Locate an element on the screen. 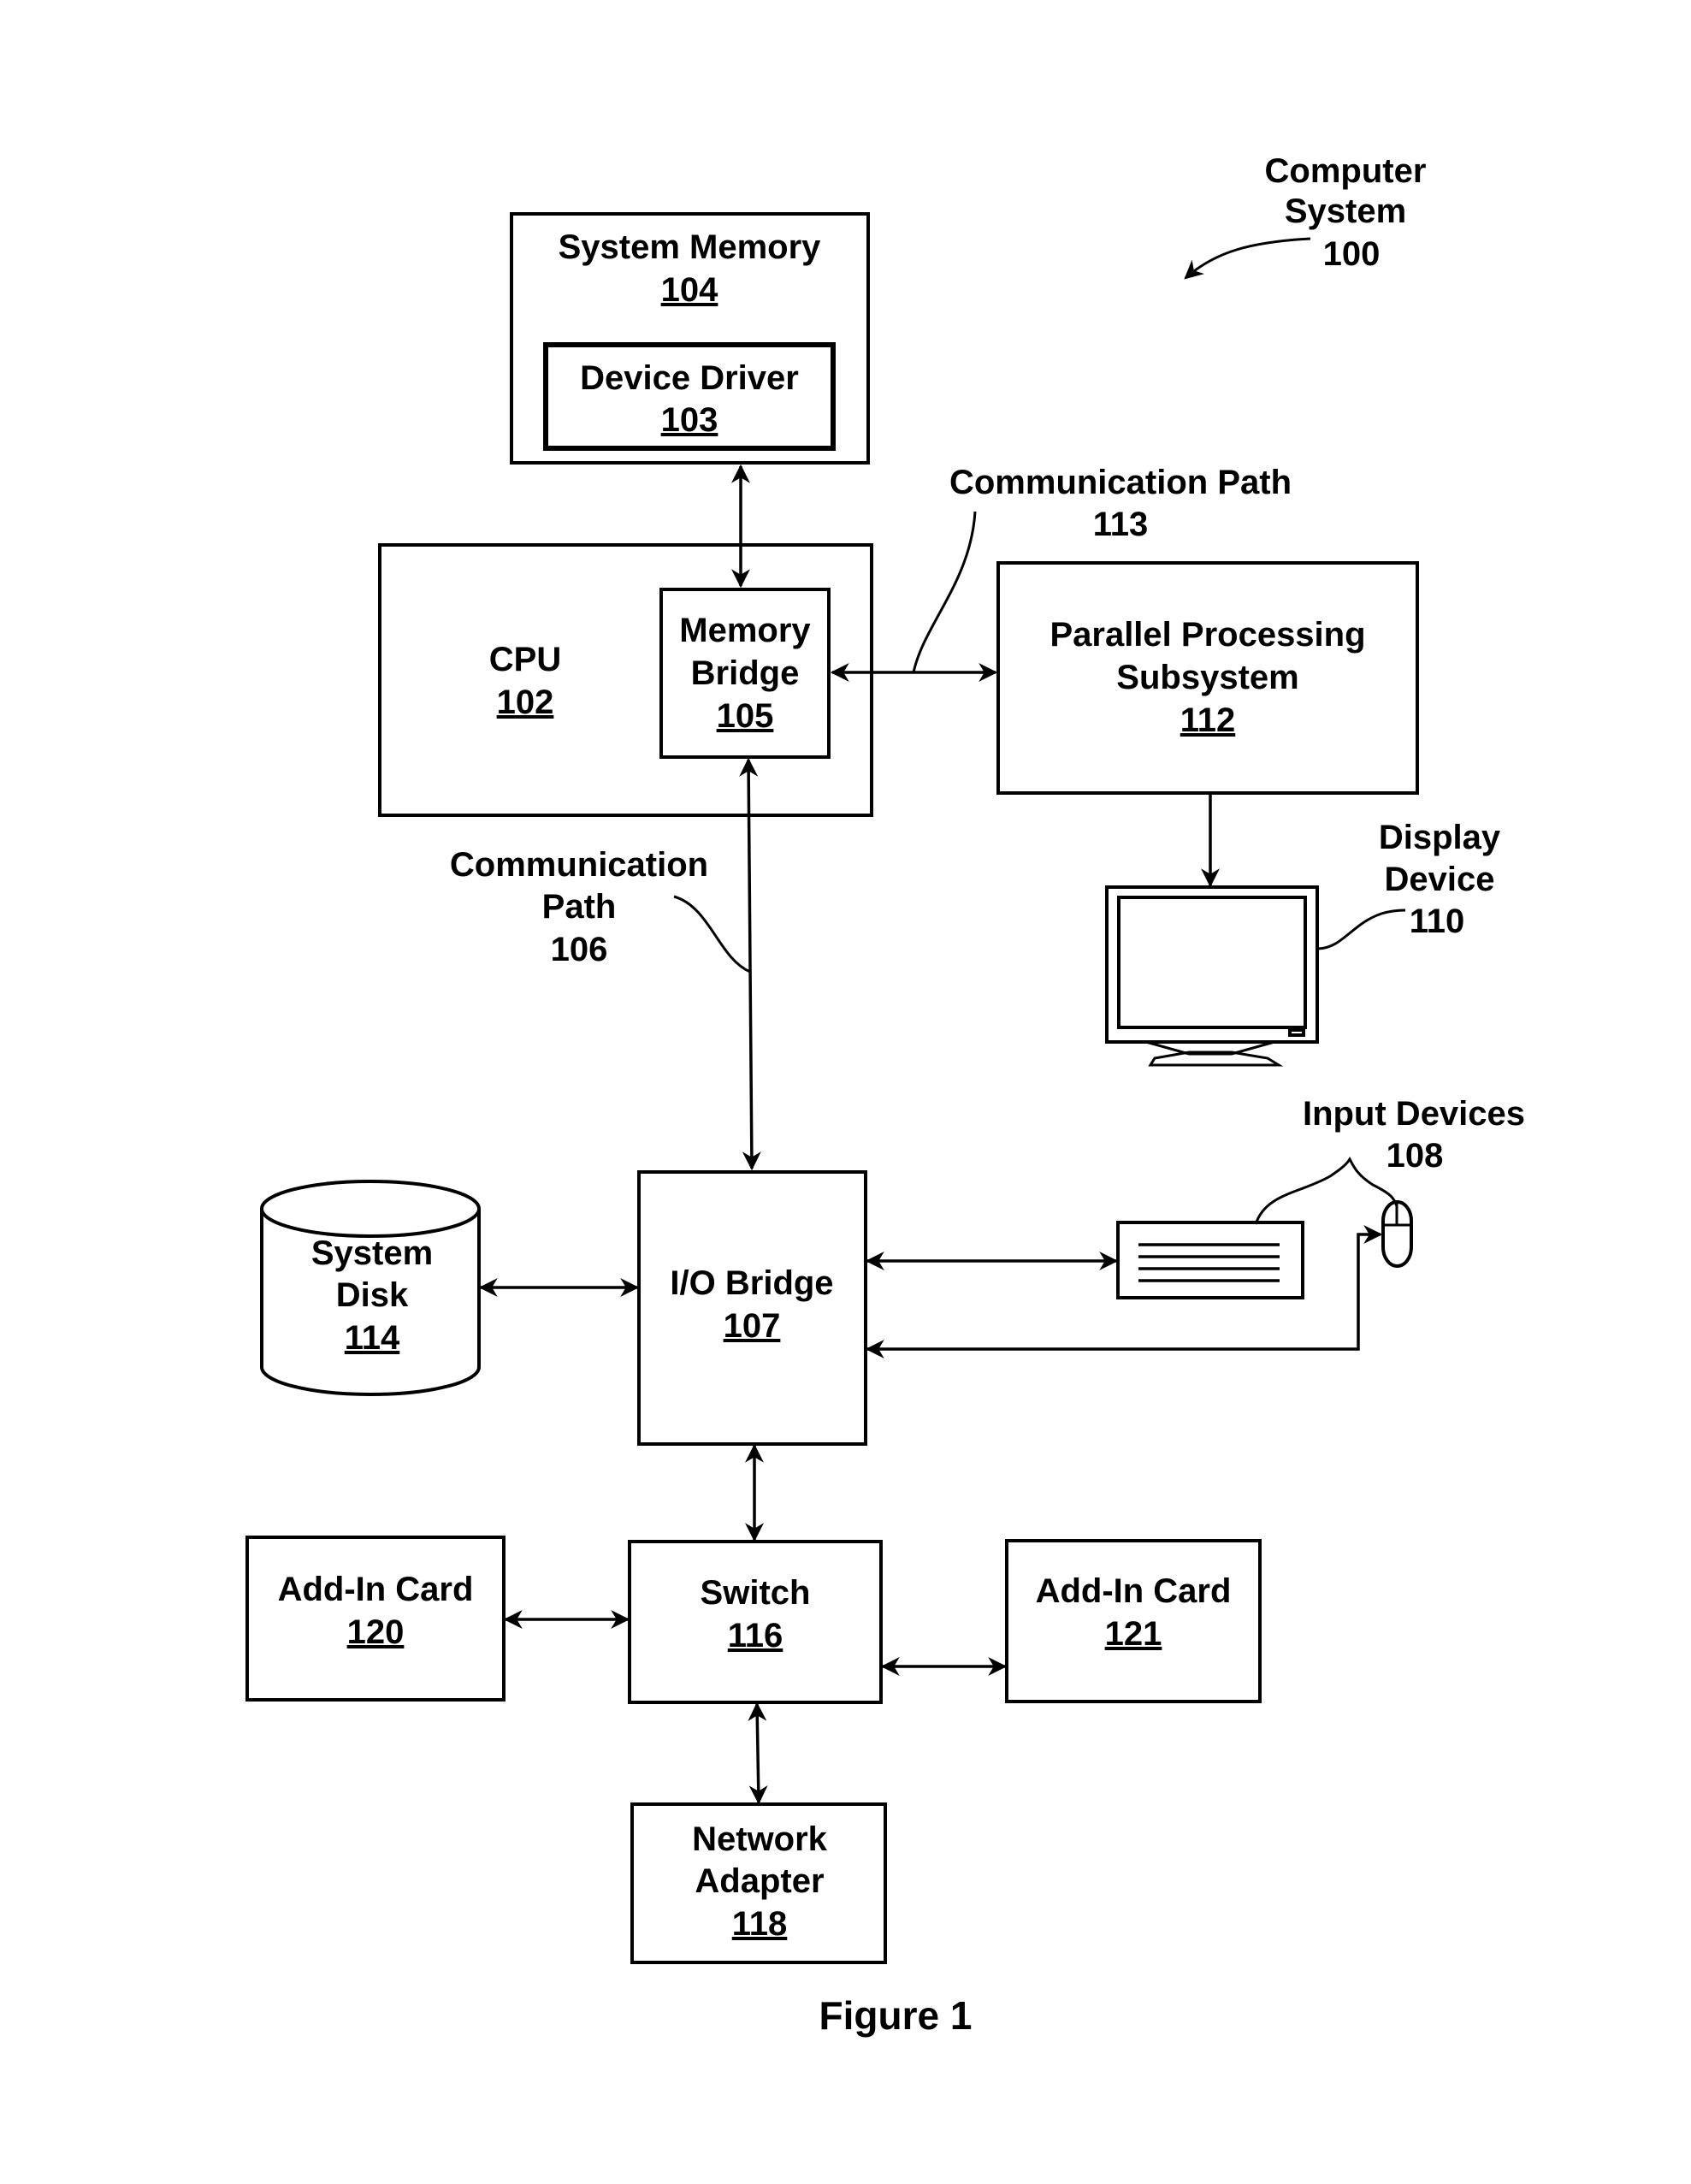 The height and width of the screenshot is (2184, 1691). communication-path-106-label-1: Communication is located at coordinates (579, 865).